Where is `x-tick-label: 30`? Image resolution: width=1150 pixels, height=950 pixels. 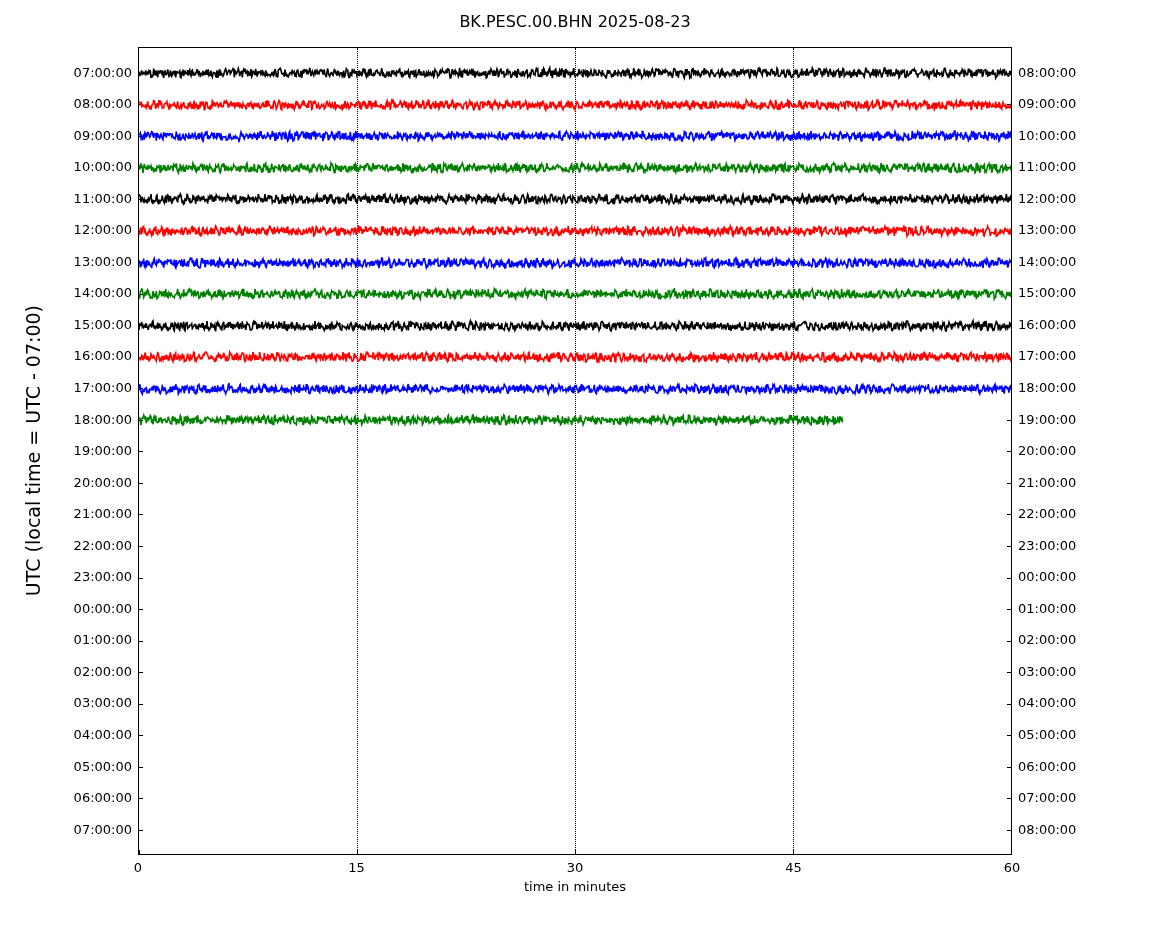 x-tick-label: 30 is located at coordinates (575, 868).